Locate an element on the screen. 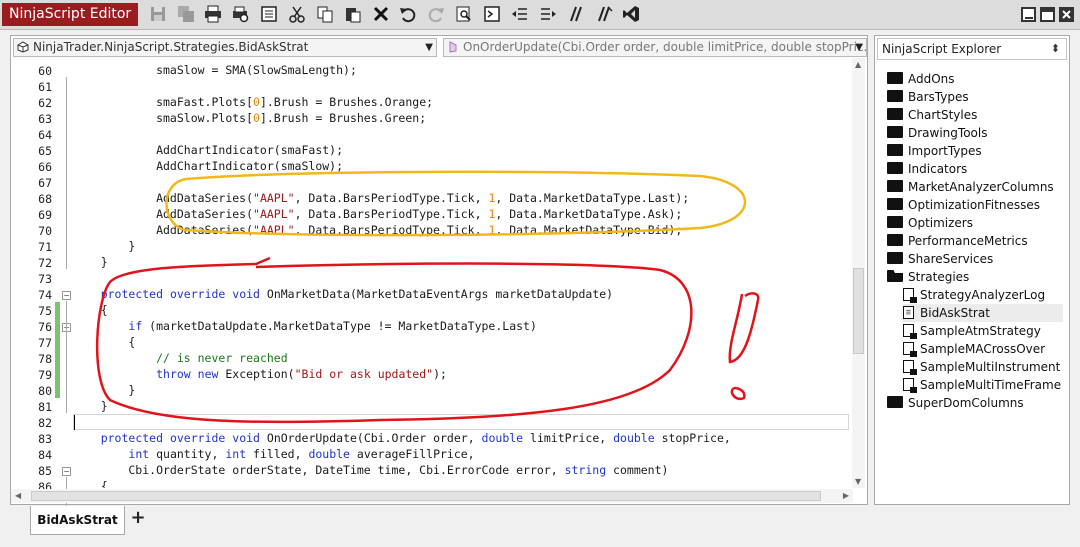  tree-item-addons: AddOns is located at coordinates (975, 79).